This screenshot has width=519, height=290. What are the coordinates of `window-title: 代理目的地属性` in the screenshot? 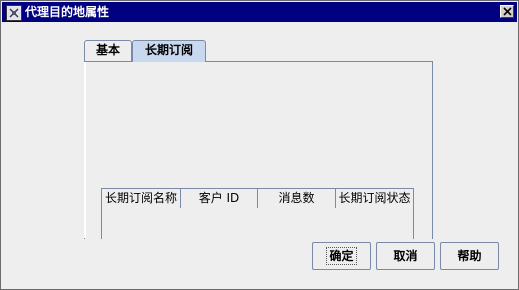 It's located at (67, 12).